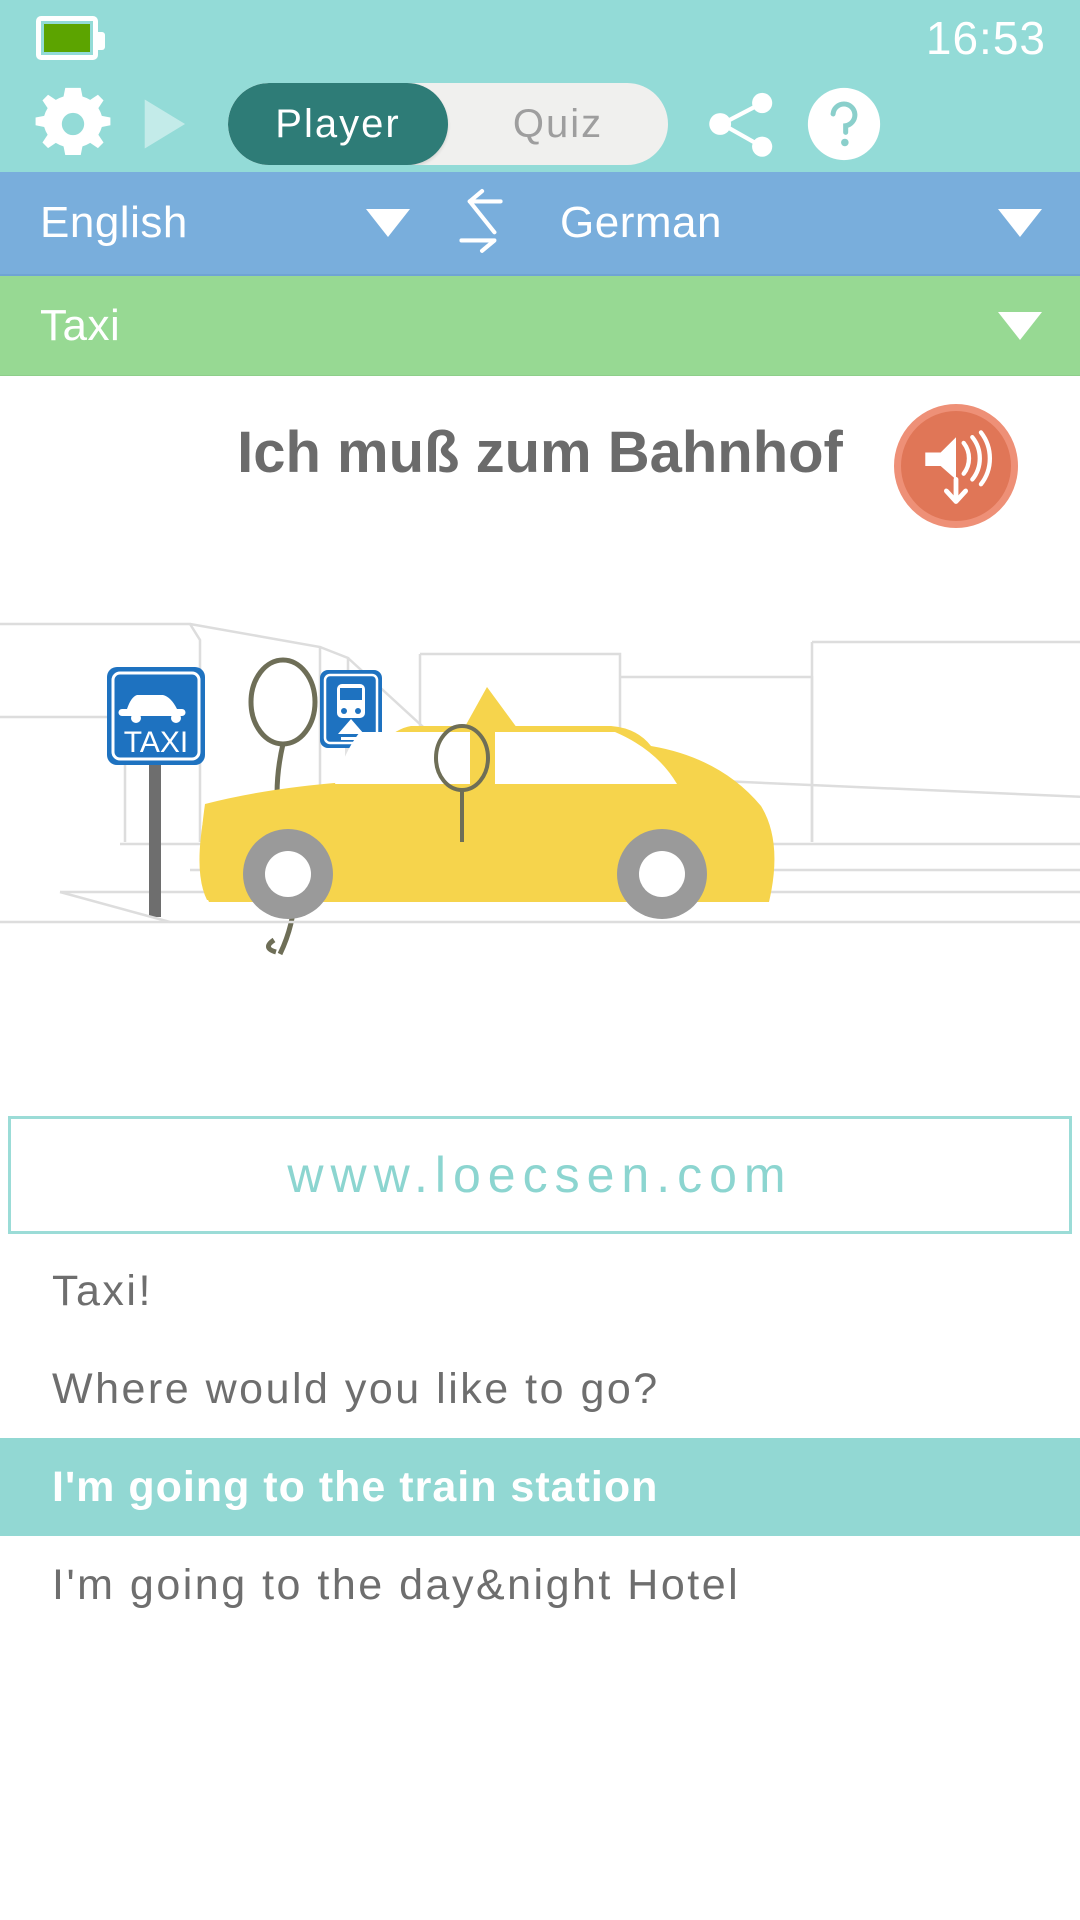 Image resolution: width=1080 pixels, height=1920 pixels. Describe the element at coordinates (540, 1585) in the screenshot. I see `list-item: I'm going to the day&night Hotel` at that location.